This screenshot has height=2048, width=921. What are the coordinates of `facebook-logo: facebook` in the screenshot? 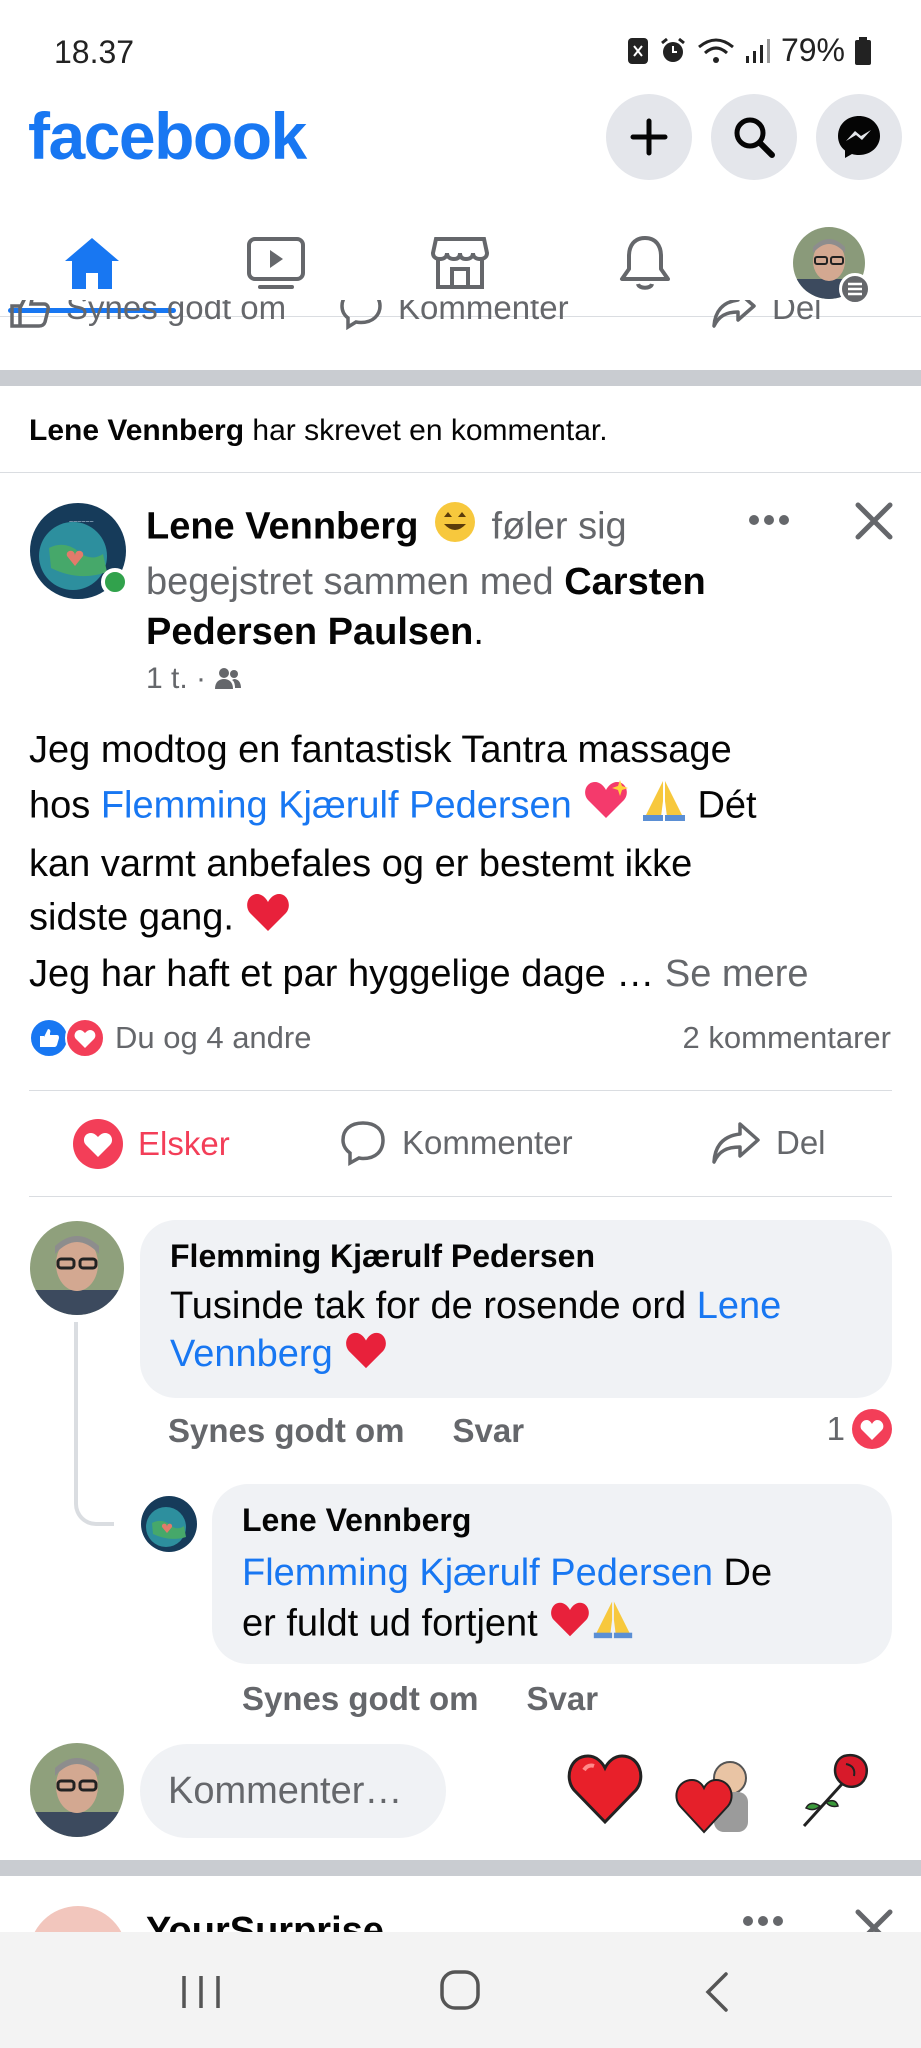 It's located at (167, 136).